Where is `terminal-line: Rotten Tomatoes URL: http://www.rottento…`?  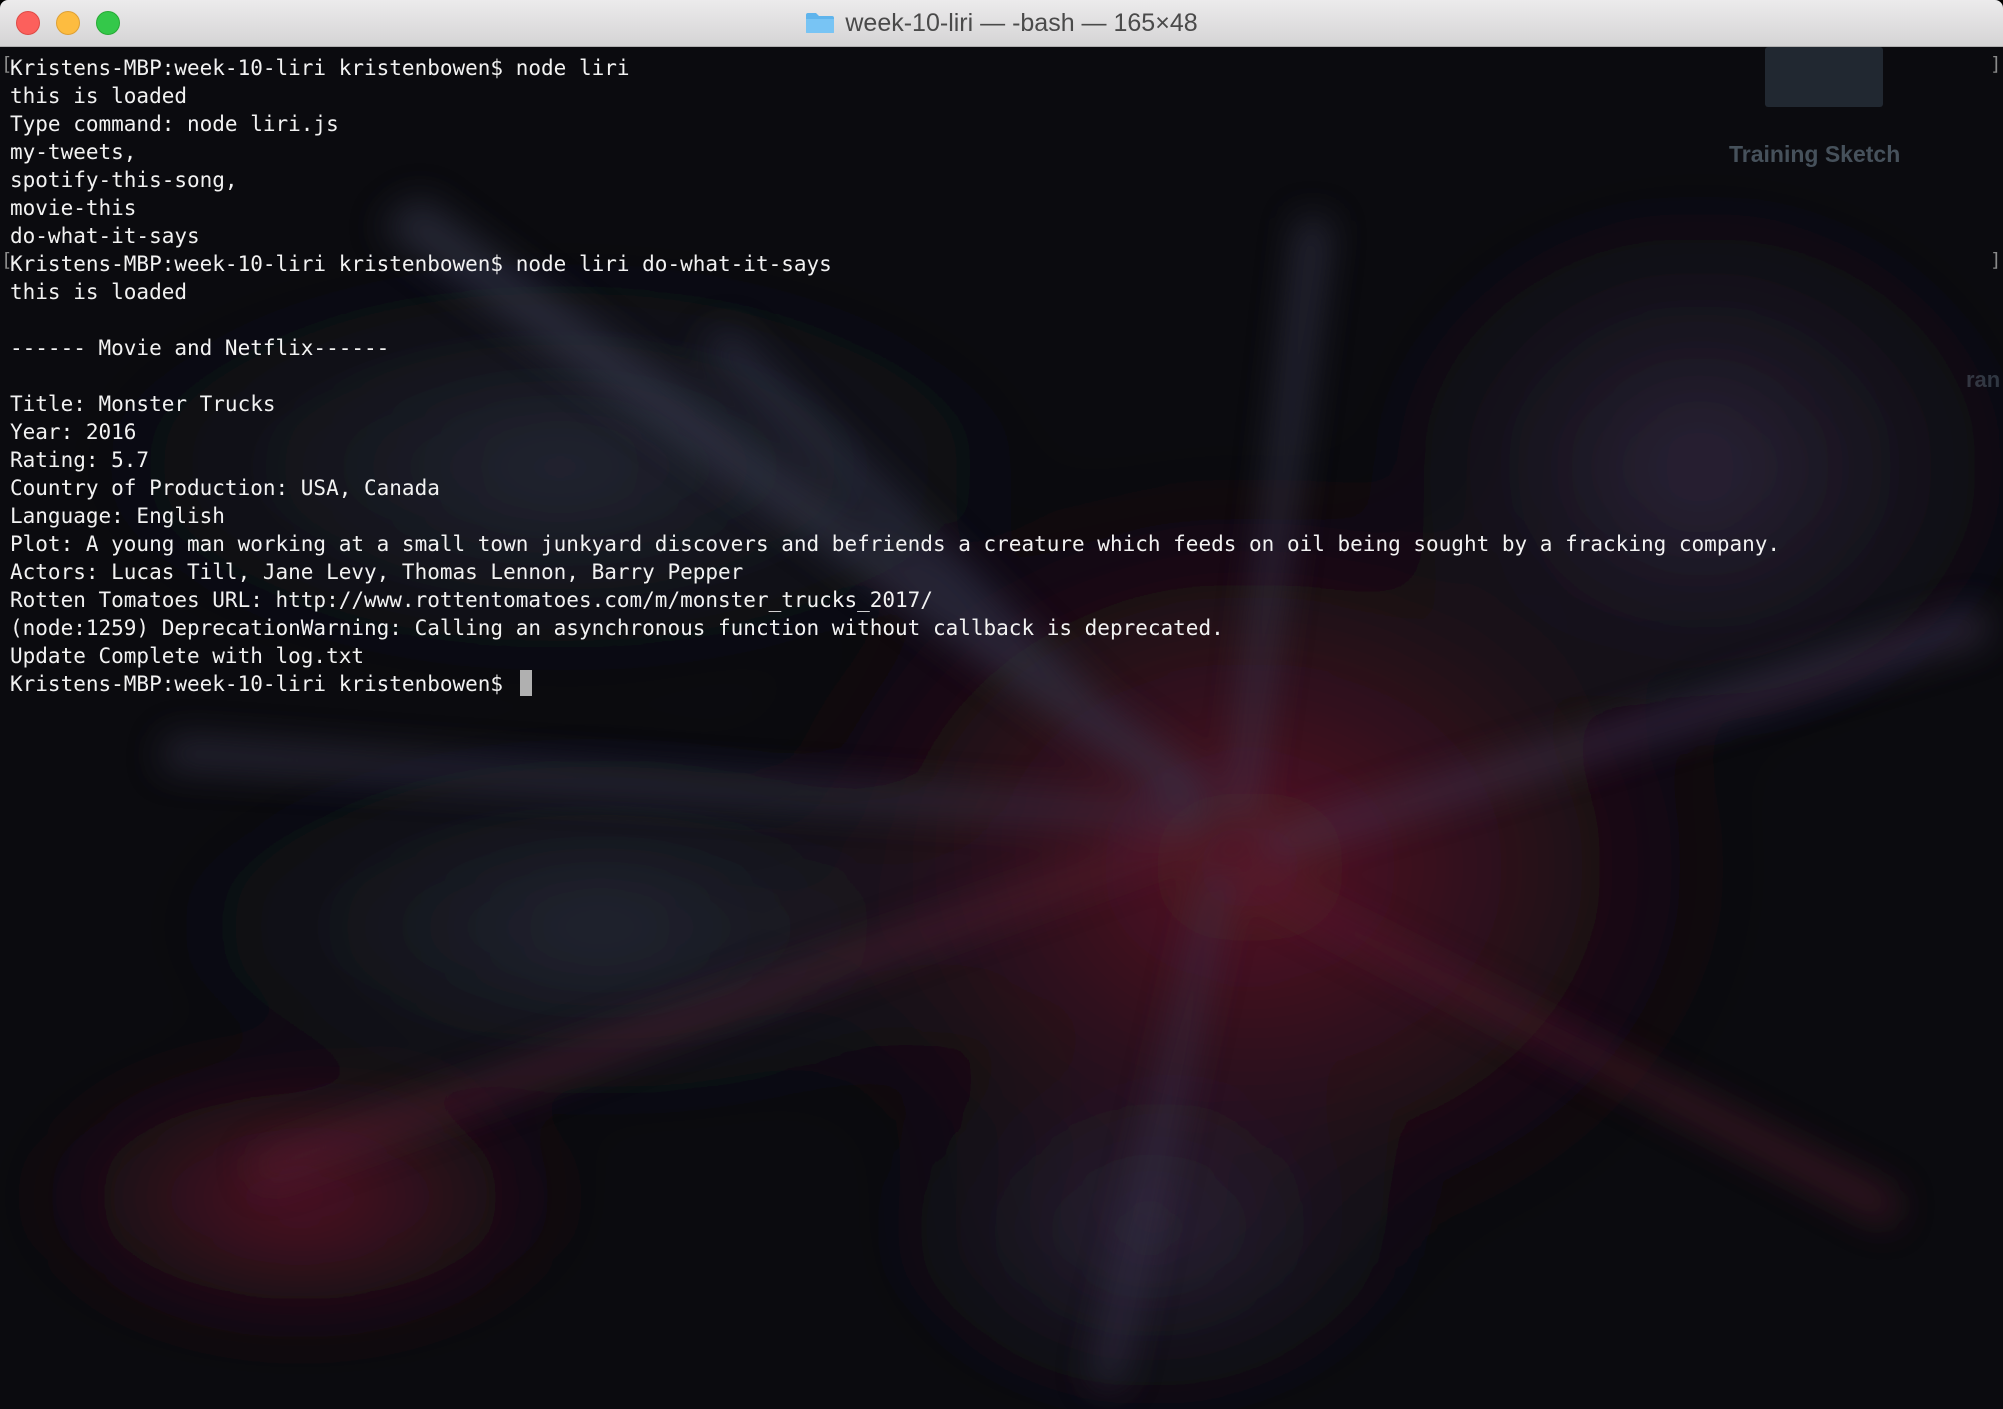
terminal-line: Rotten Tomatoes URL: http://www.rottento… is located at coordinates (471, 600).